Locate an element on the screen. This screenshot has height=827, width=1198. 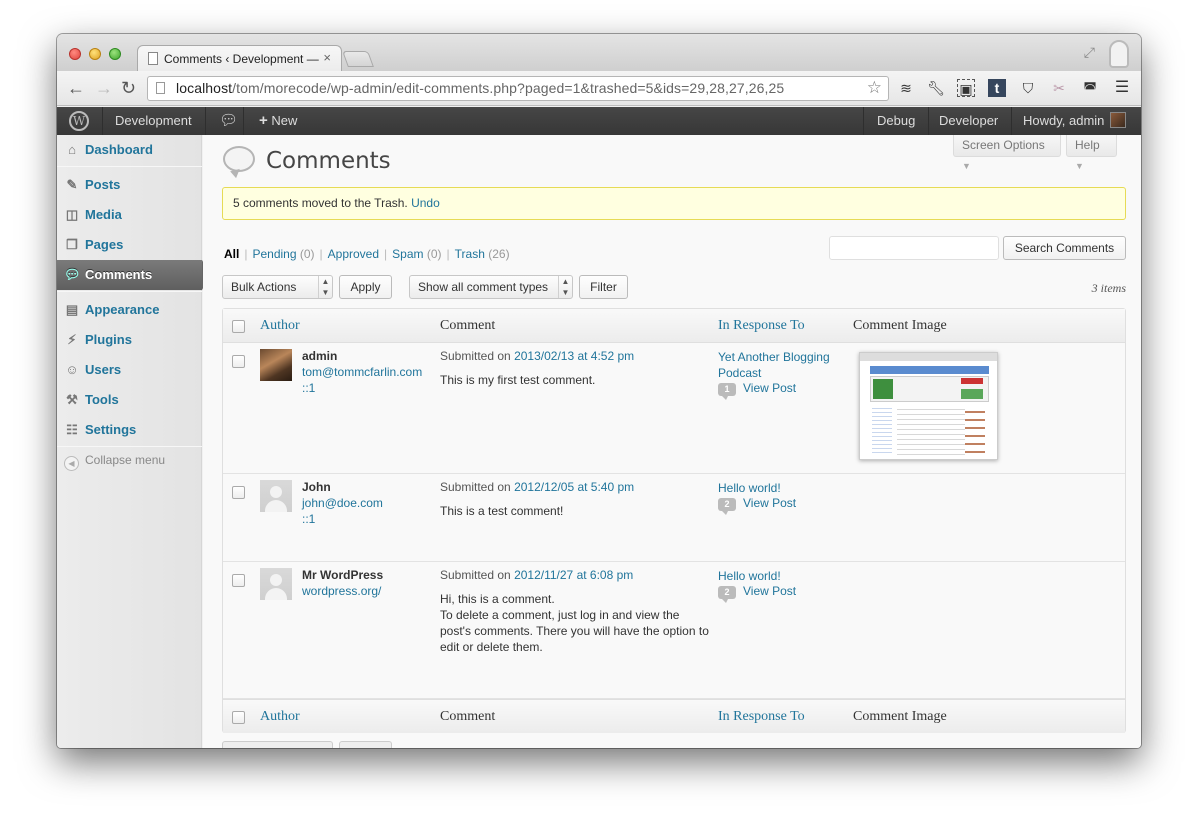
sidebar-item-settings: ☷ Settings is located at coordinates (129, 430).